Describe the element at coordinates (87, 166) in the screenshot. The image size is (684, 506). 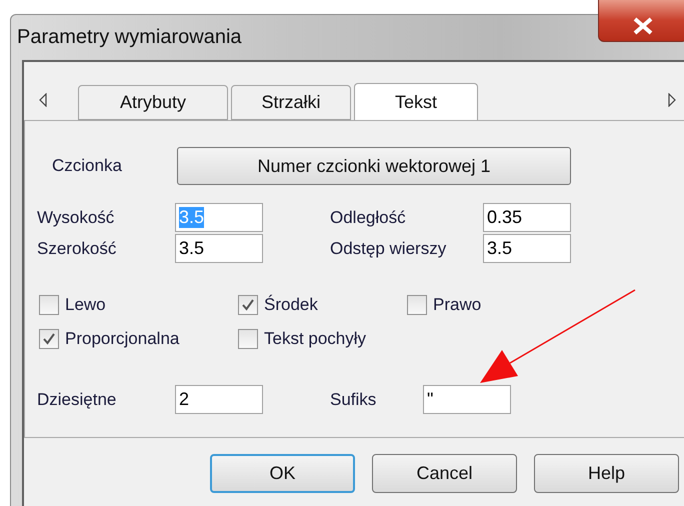
I see `font-label: Czcionka` at that location.